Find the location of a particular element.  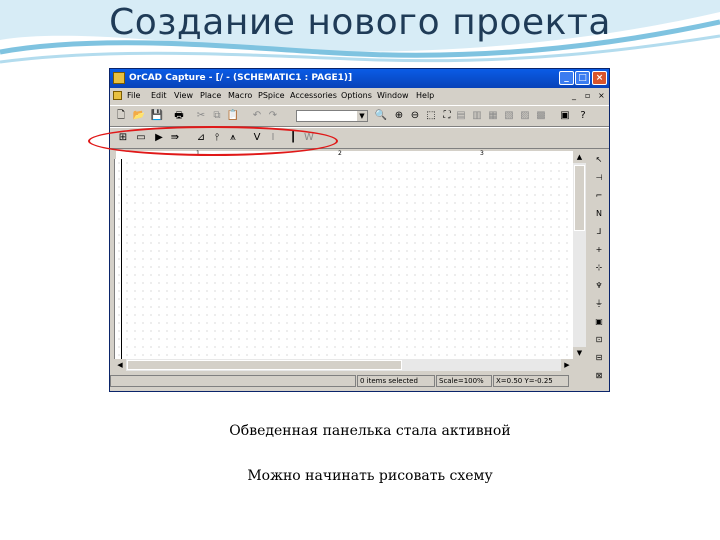

place-power-icon: ♆ is located at coordinates (599, 286).